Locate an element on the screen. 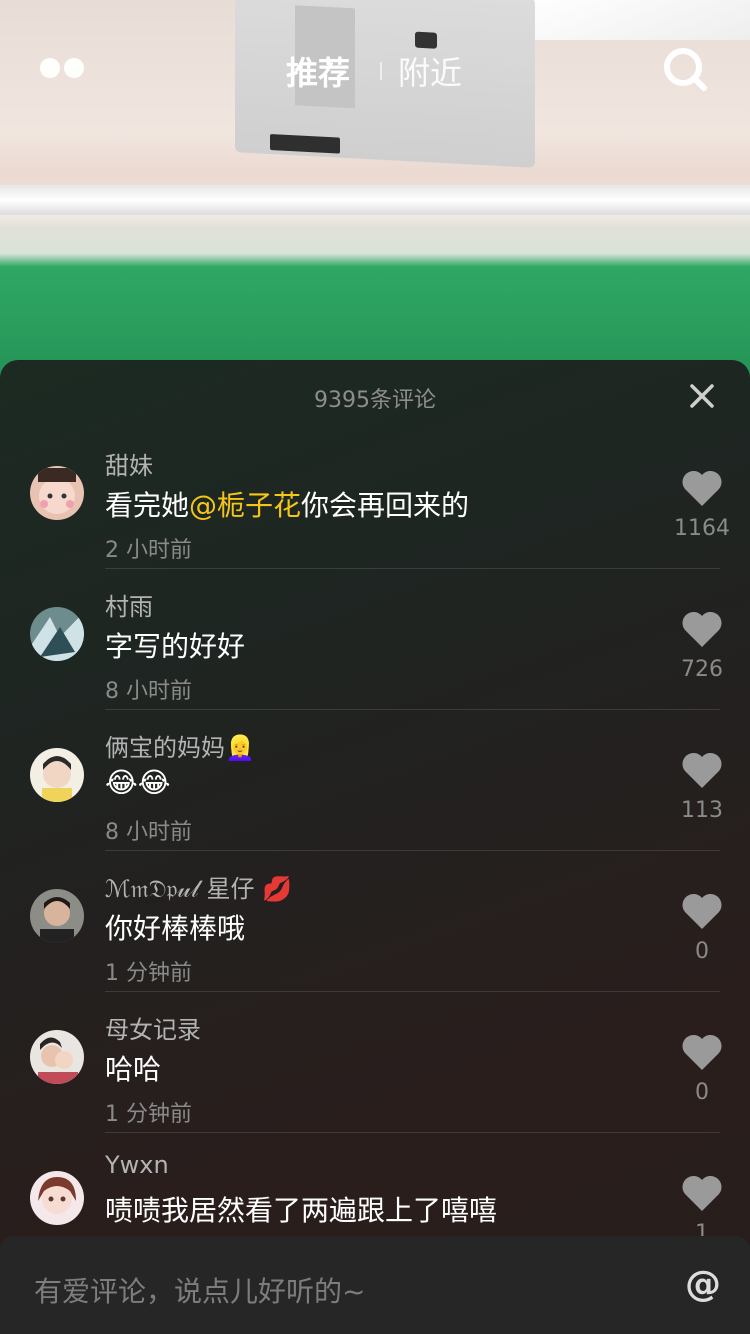 This screenshot has width=750, height=1334. like-count: 726 is located at coordinates (702, 669).